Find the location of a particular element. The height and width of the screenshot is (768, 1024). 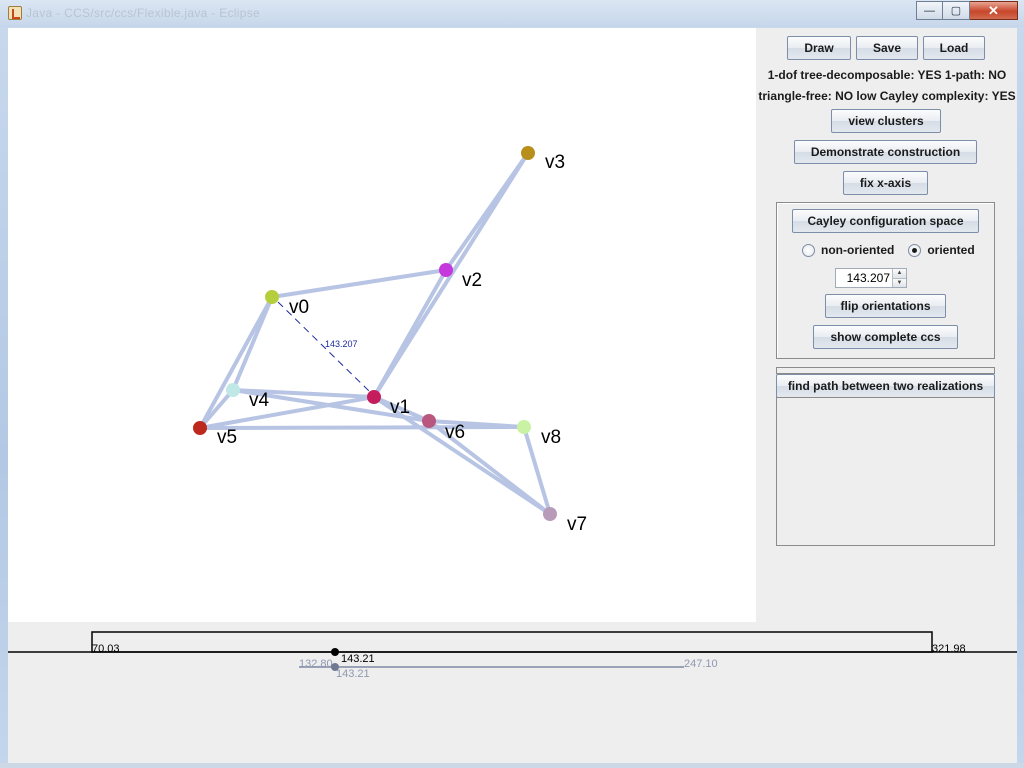

vertex-v0 is located at coordinates (272, 297).